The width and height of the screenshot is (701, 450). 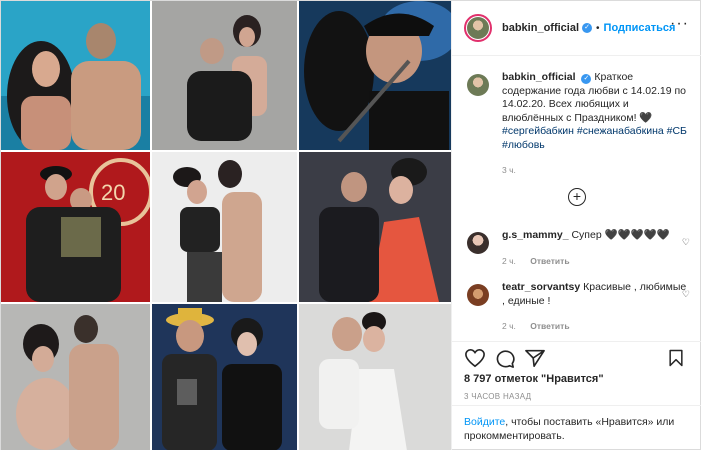 What do you see at coordinates (75, 227) in the screenshot?
I see `photo-red-stage: 20` at bounding box center [75, 227].